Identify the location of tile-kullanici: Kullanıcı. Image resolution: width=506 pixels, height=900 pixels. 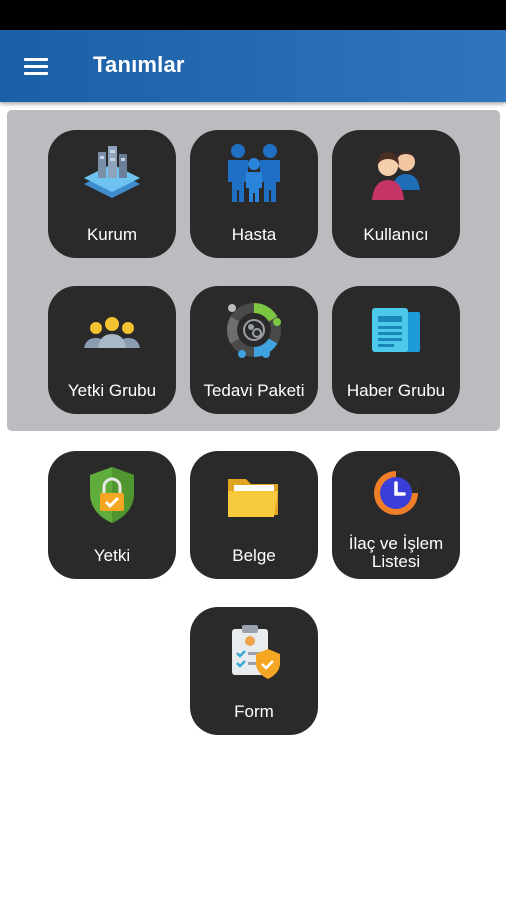
(396, 194).